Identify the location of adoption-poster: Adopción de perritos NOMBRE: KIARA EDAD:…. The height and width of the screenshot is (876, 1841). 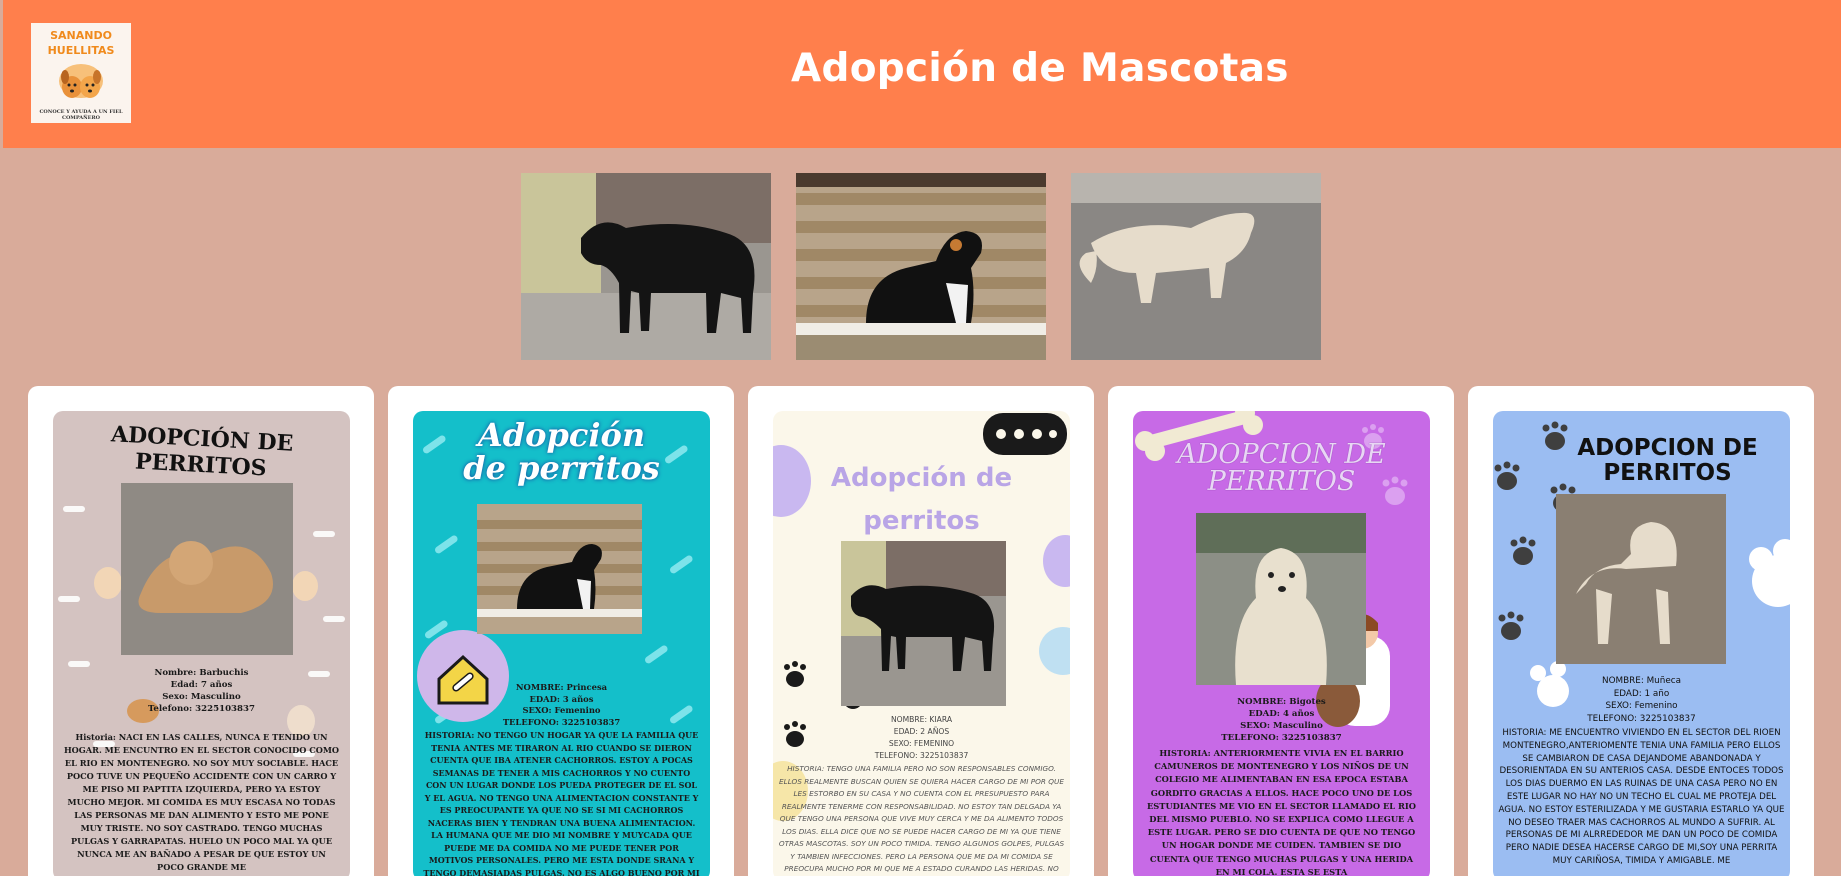
(921, 643).